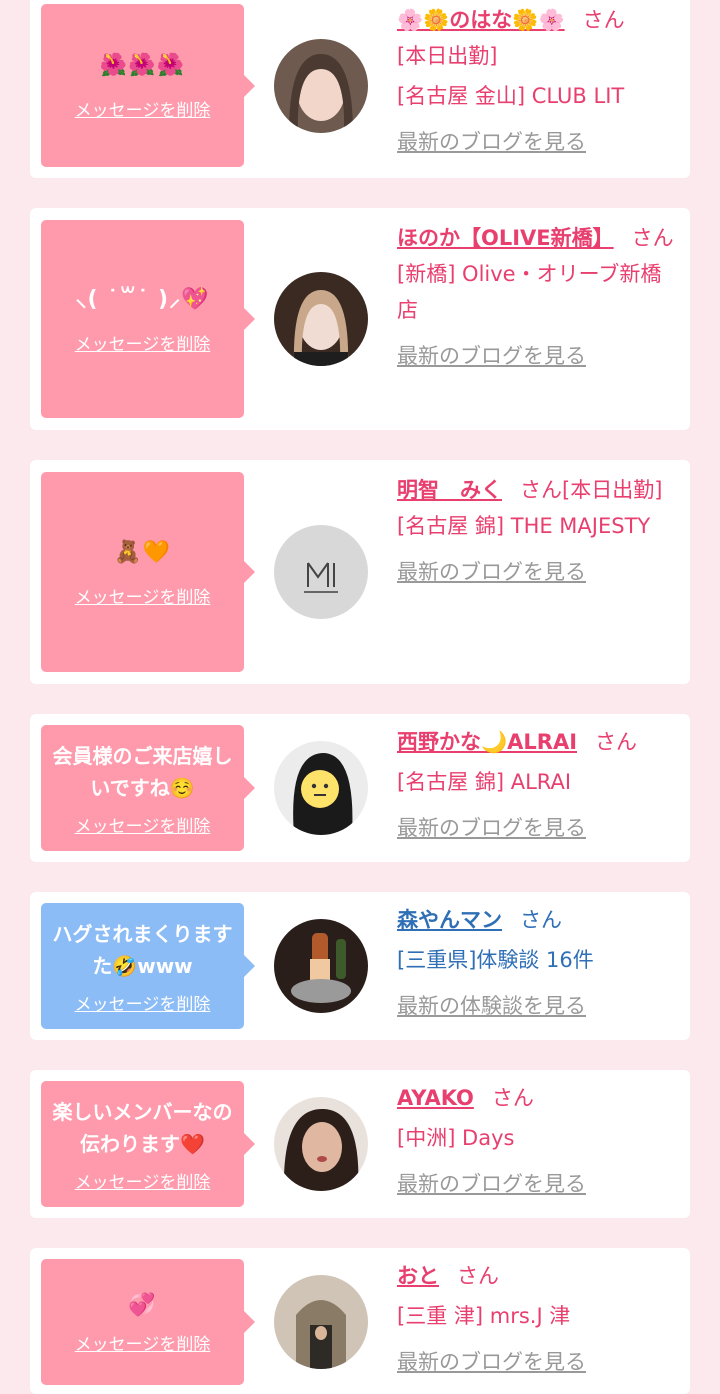  I want to click on latest-review-link: 最新の体験談を見る, so click(537, 1006).